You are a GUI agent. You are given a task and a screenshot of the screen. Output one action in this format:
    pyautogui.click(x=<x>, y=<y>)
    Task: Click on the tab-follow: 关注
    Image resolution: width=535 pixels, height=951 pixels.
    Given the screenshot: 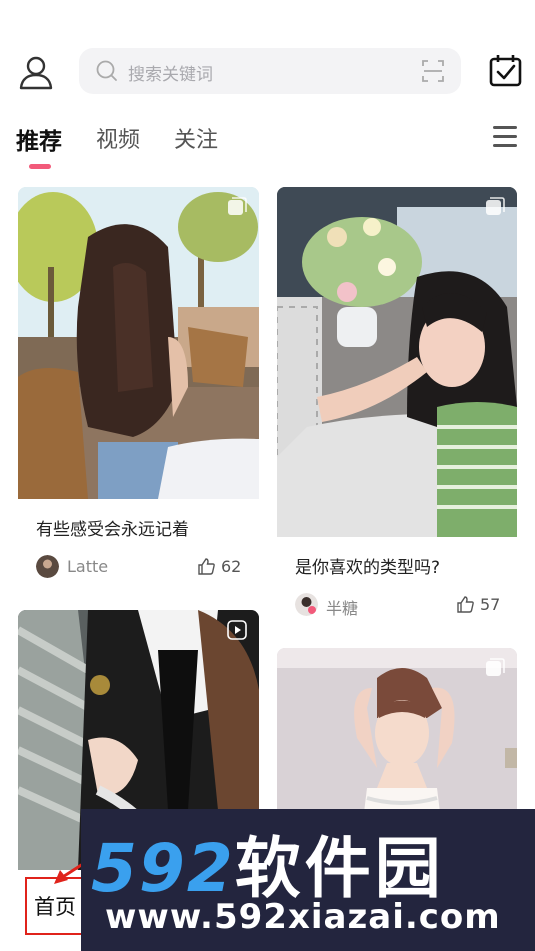 What is the action you would take?
    pyautogui.click(x=196, y=138)
    